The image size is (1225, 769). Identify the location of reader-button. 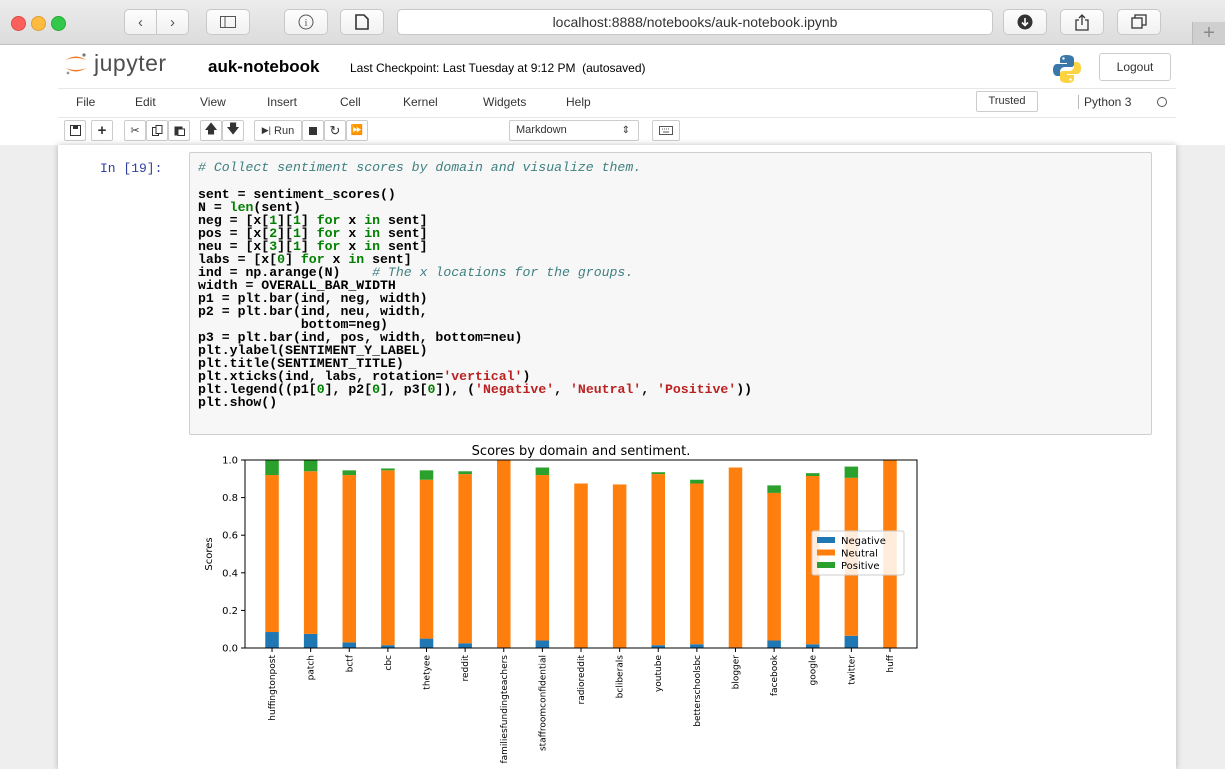
(362, 22).